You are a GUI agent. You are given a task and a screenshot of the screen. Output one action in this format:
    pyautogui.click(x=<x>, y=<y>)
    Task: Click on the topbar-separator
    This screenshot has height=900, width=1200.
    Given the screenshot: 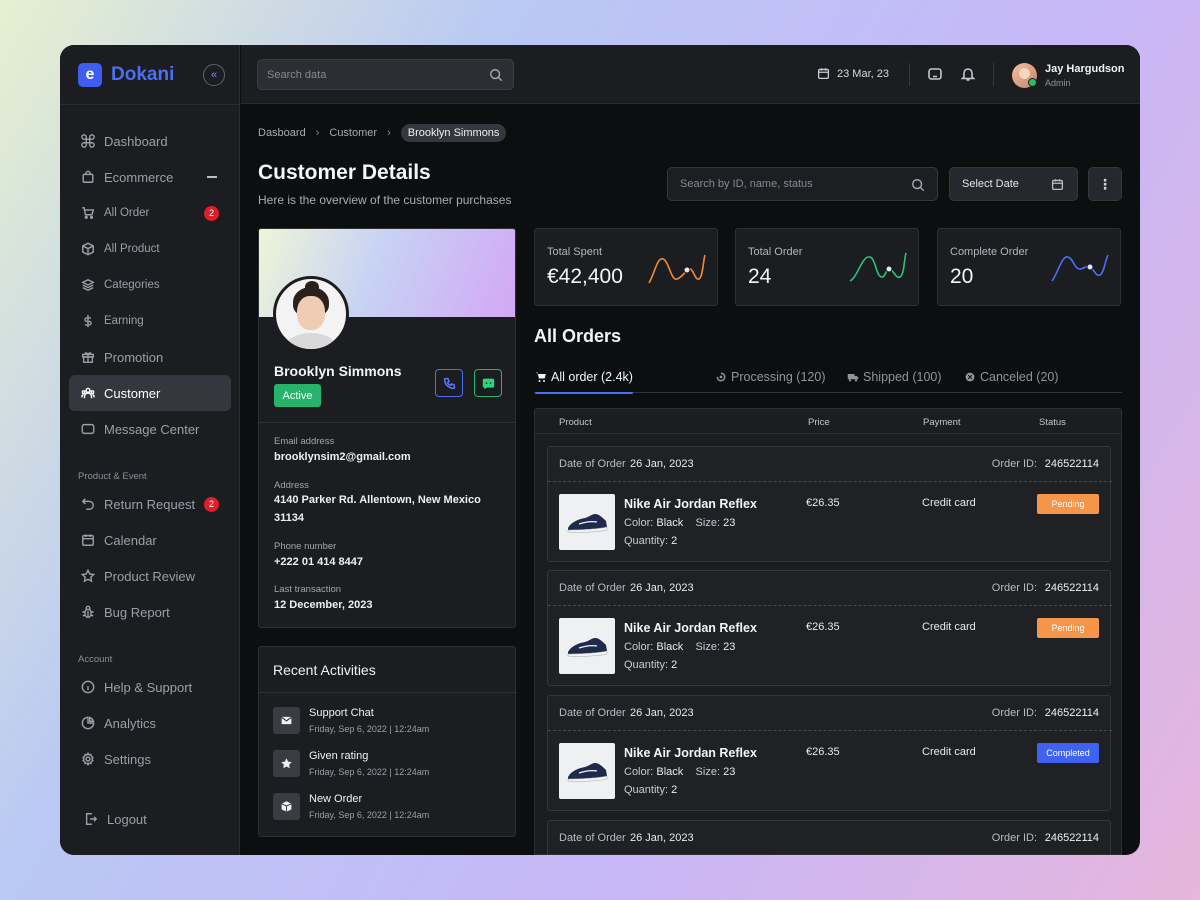 What is the action you would take?
    pyautogui.click(x=909, y=74)
    